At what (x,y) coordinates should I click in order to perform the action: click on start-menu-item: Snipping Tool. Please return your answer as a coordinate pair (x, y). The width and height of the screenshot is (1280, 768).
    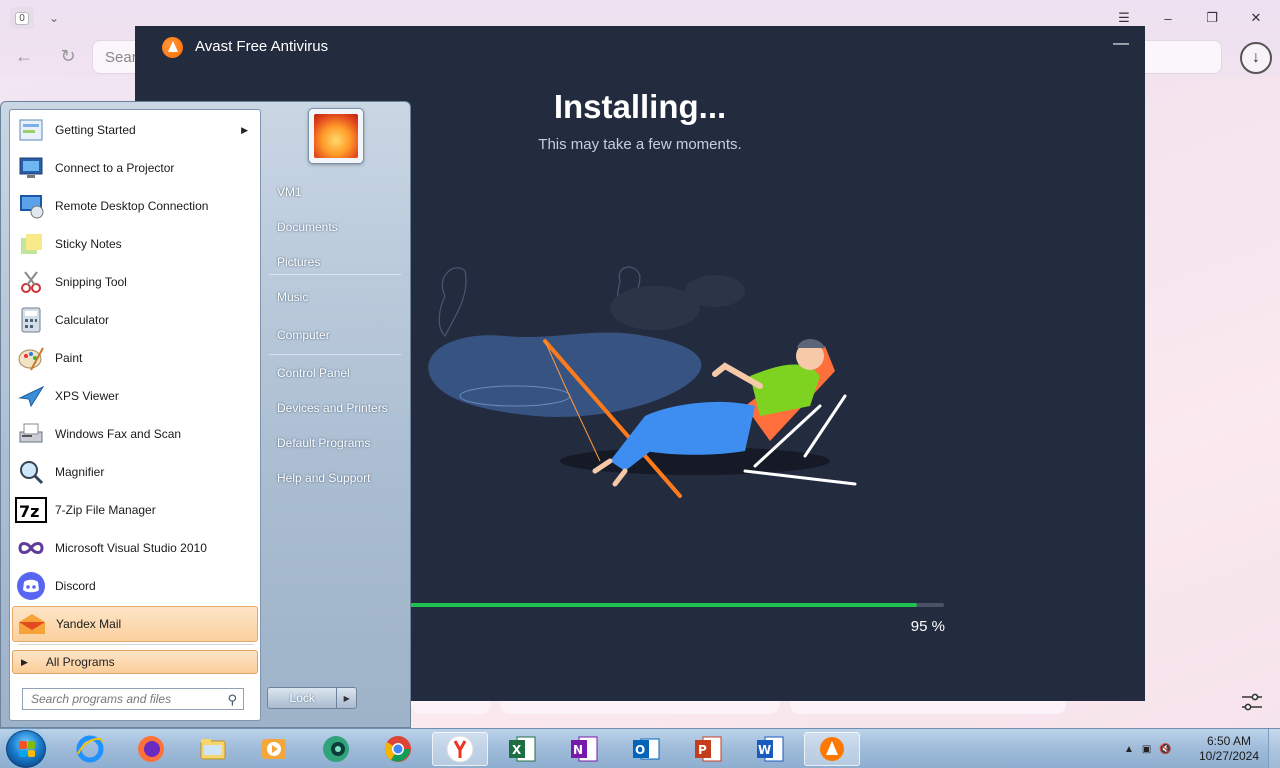
    Looking at the image, I should click on (135, 282).